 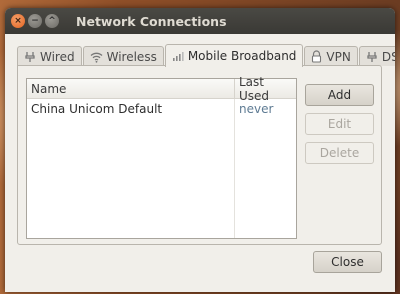 What do you see at coordinates (339, 95) in the screenshot?
I see `add-button: Add` at bounding box center [339, 95].